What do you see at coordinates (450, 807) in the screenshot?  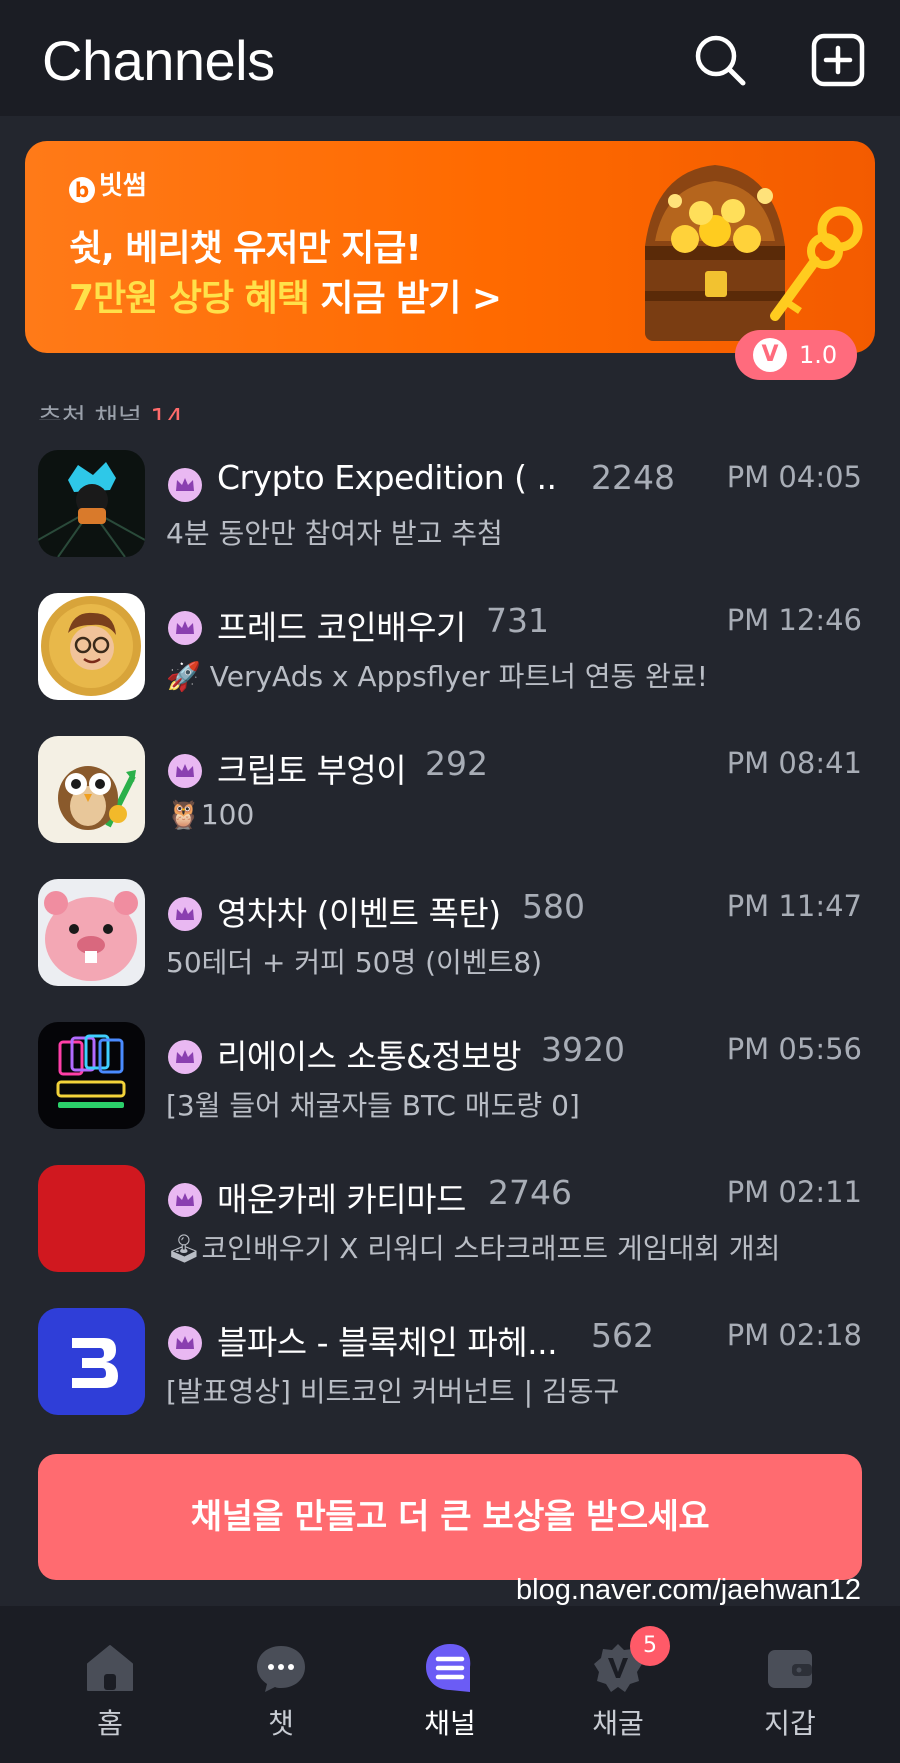 I see `channel-row: 크립토 부엉이 292 PM 08:41 🦉100` at bounding box center [450, 807].